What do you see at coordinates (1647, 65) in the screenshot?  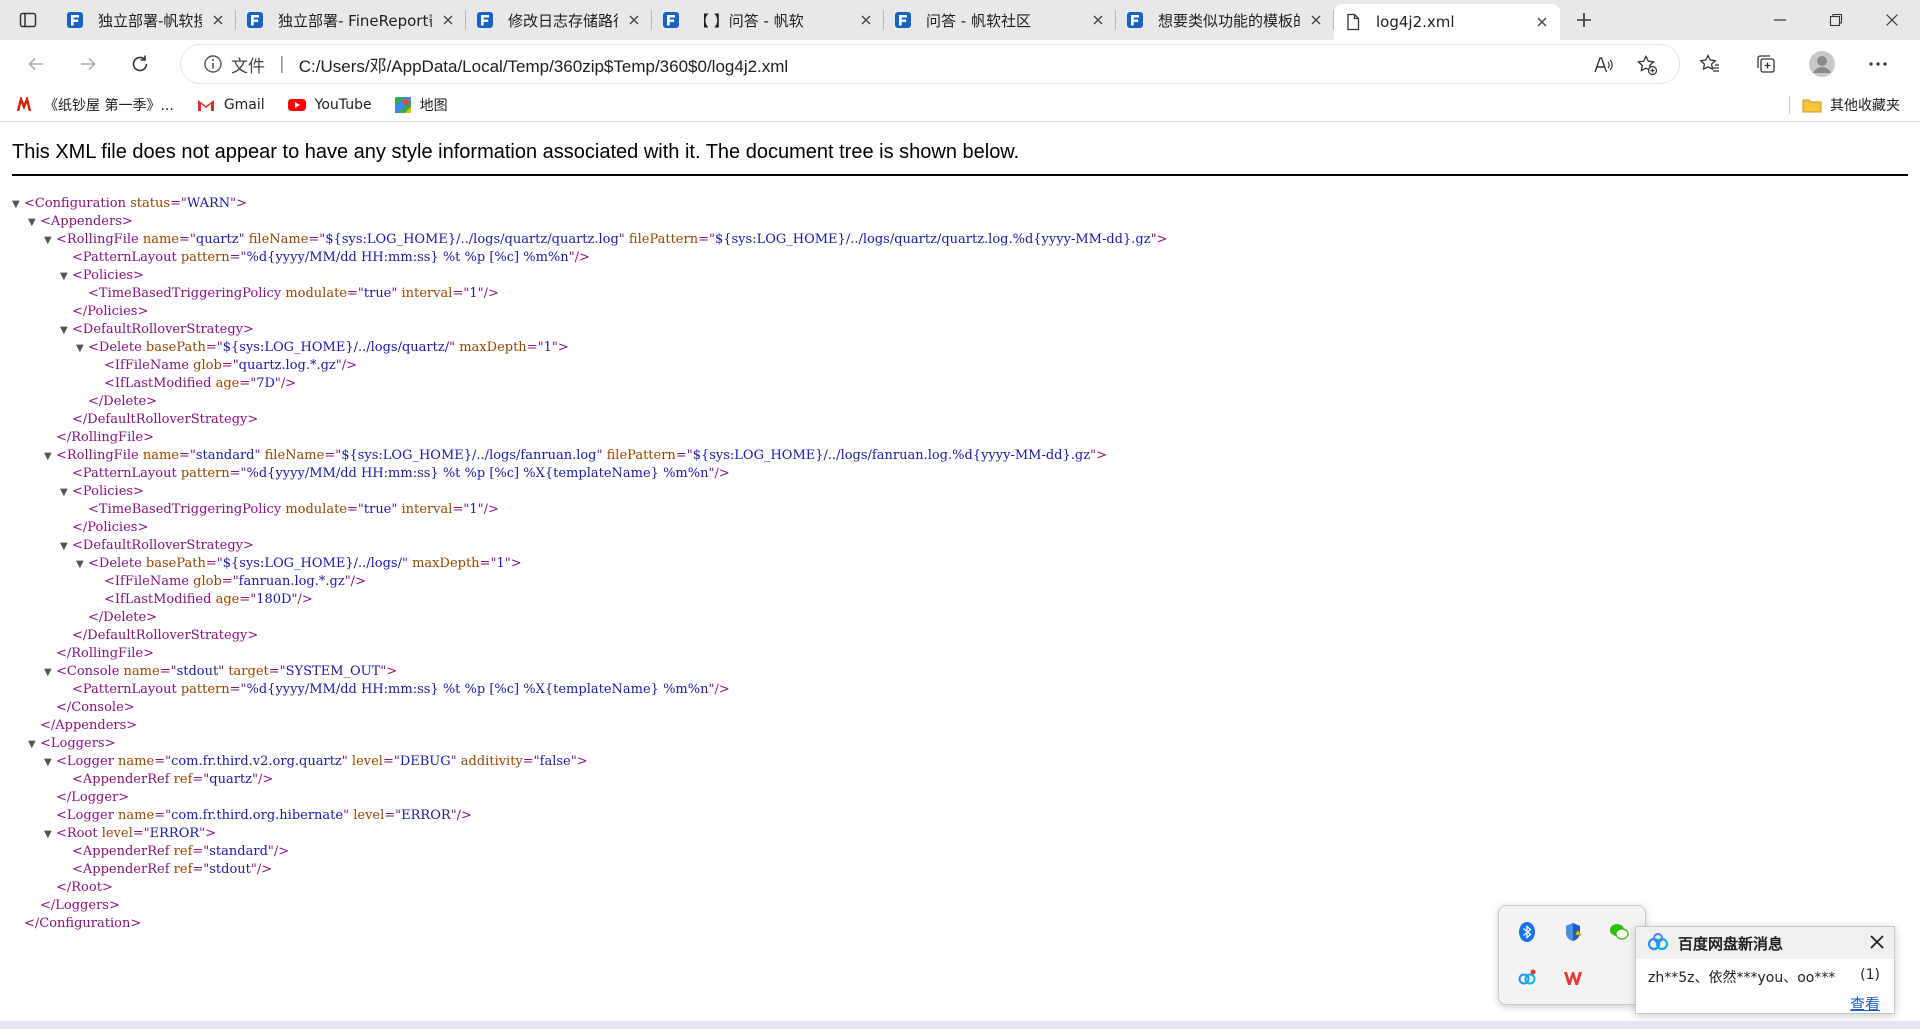 I see `add-favorite-button` at bounding box center [1647, 65].